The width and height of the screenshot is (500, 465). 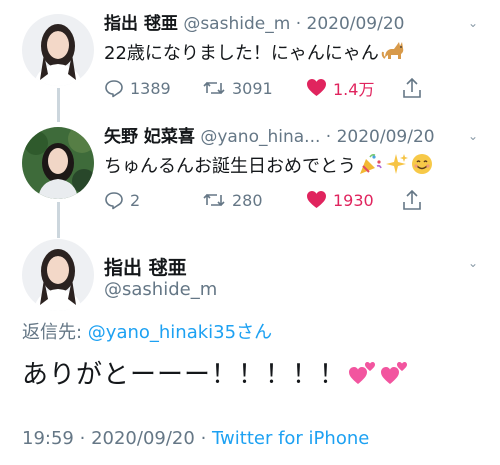 I want to click on reply-button: 1389, so click(x=153, y=88).